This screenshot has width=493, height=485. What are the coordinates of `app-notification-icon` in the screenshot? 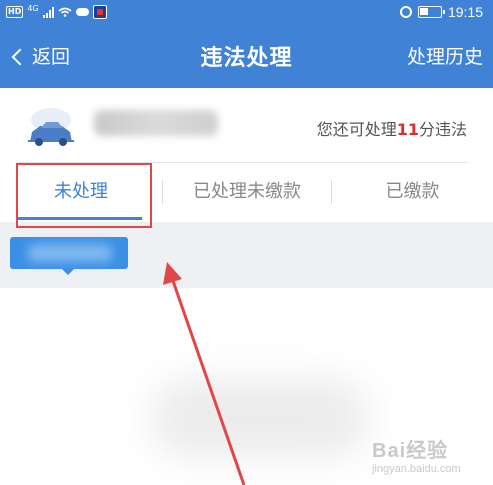 It's located at (99, 12).